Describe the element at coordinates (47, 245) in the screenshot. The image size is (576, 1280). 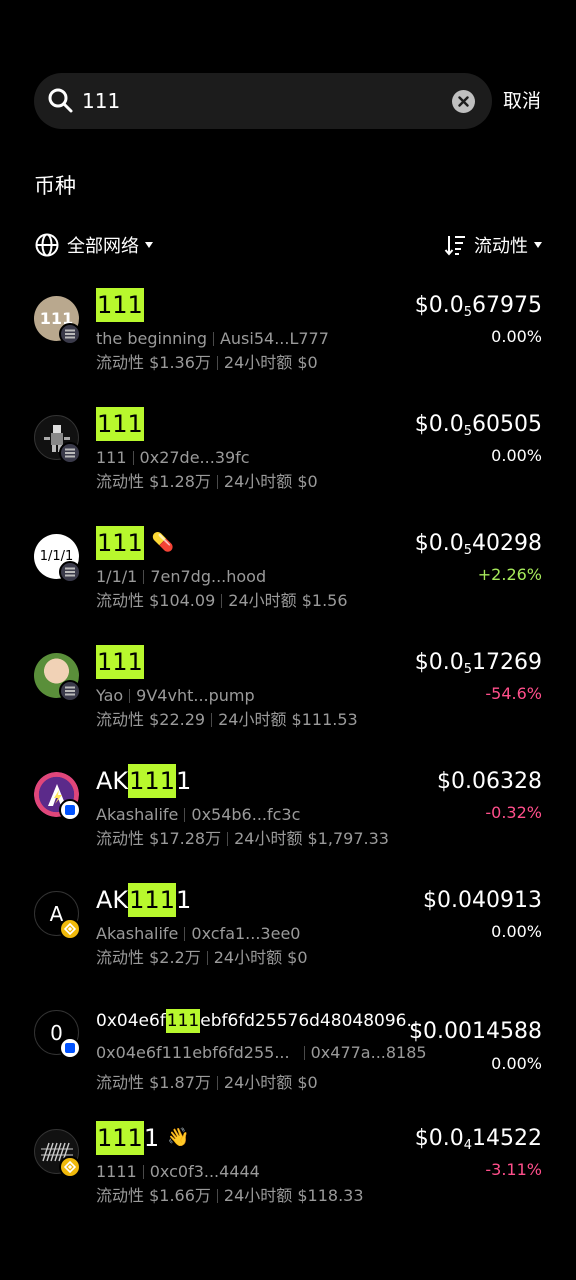
I see `globe-icon` at that location.